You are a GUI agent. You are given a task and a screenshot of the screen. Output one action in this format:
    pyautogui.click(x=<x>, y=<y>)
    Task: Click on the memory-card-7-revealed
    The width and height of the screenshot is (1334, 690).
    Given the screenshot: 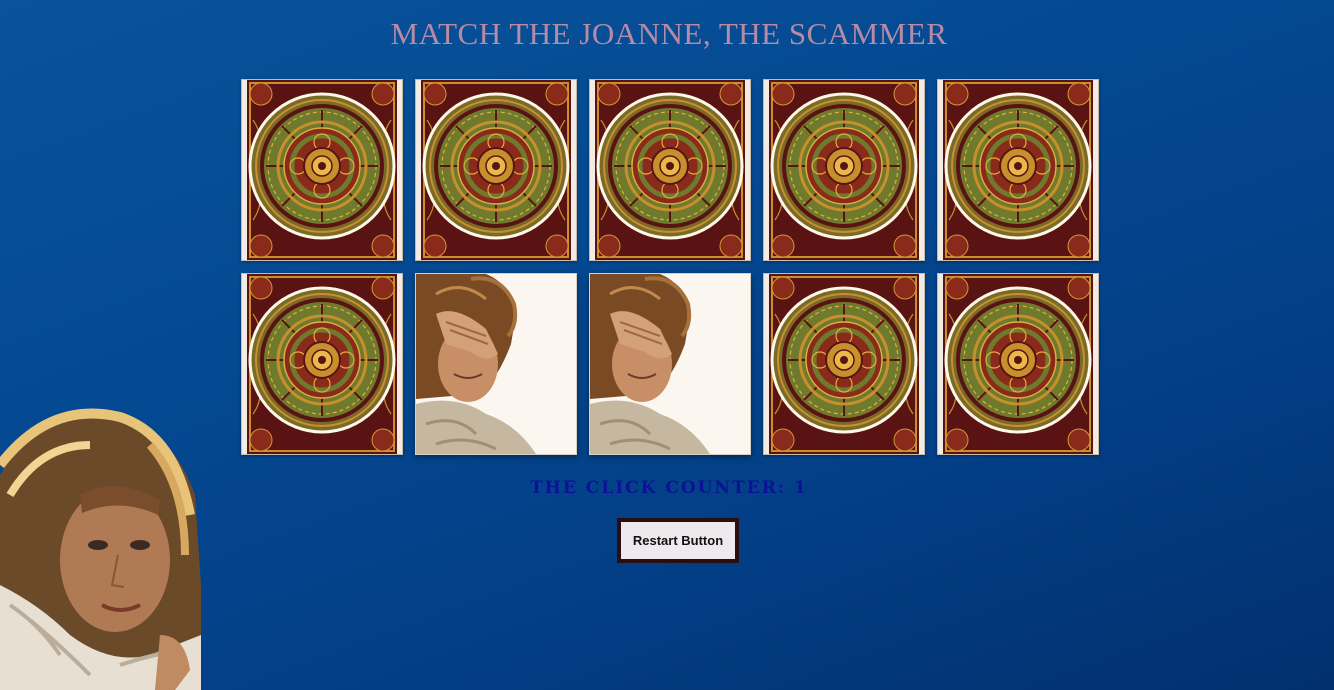 What is the action you would take?
    pyautogui.click(x=496, y=364)
    